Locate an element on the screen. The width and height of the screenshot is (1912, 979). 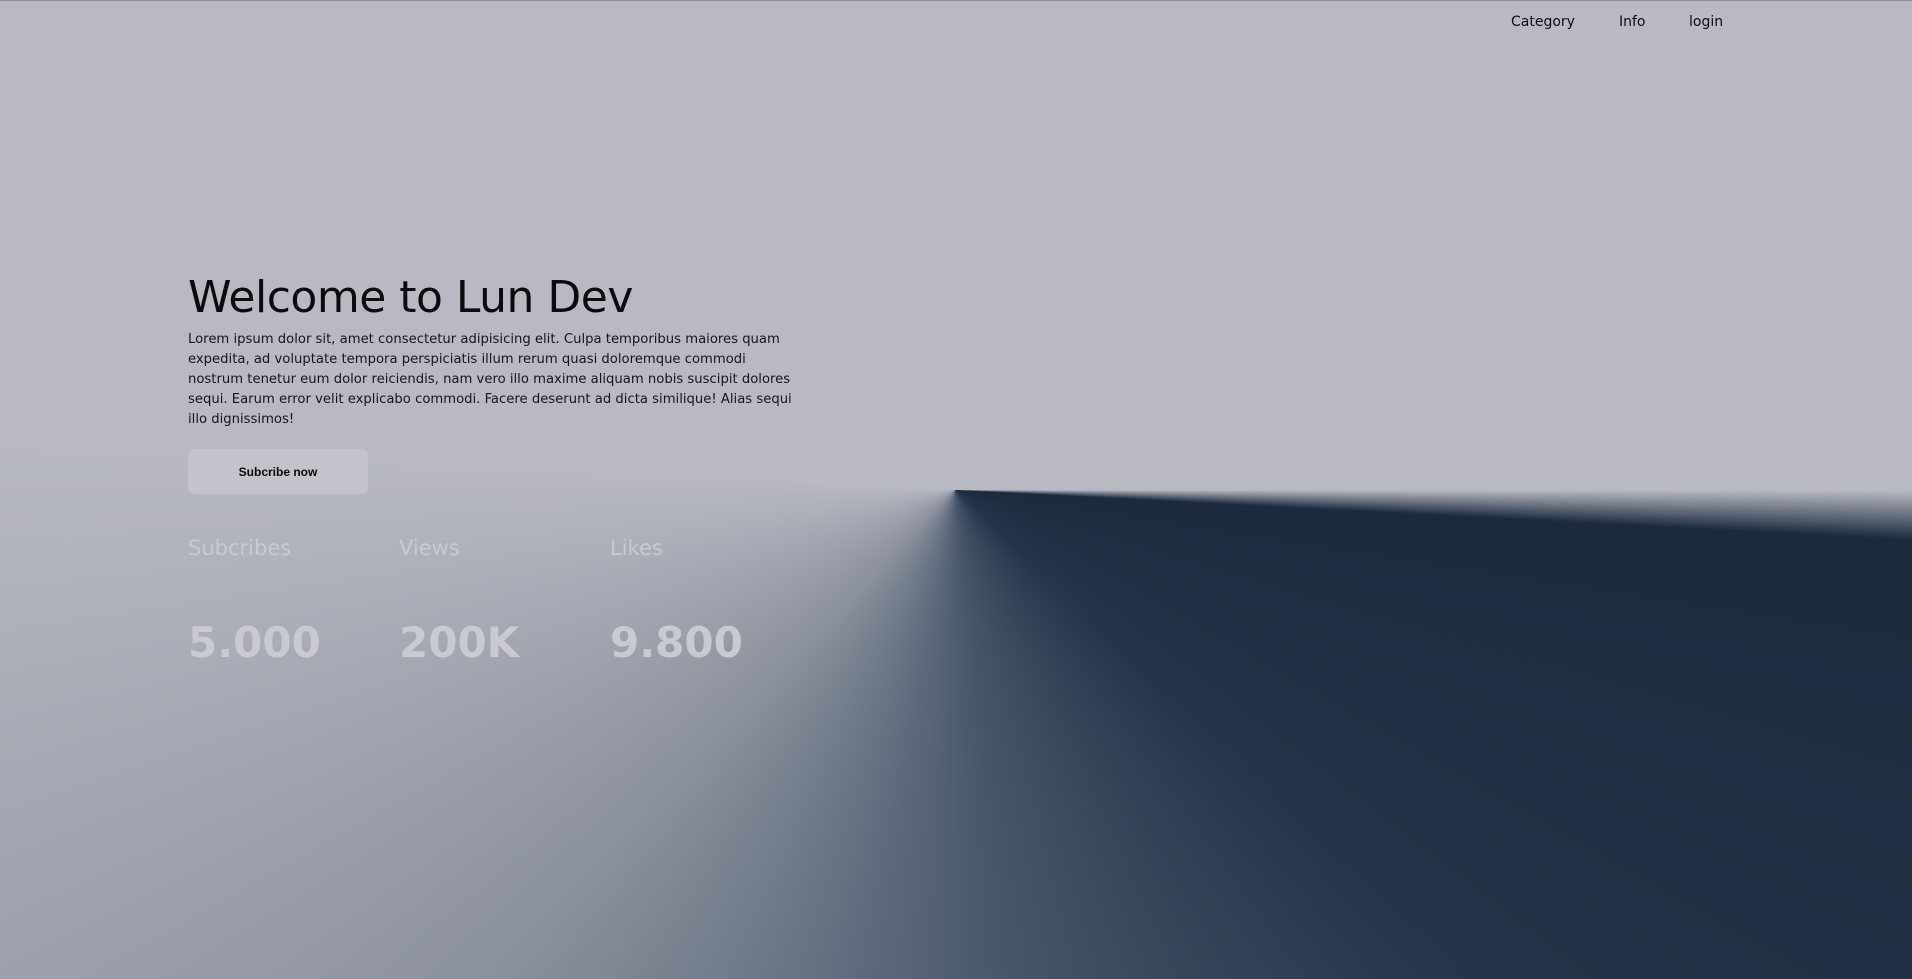
stat-label: Subcribes is located at coordinates (240, 548).